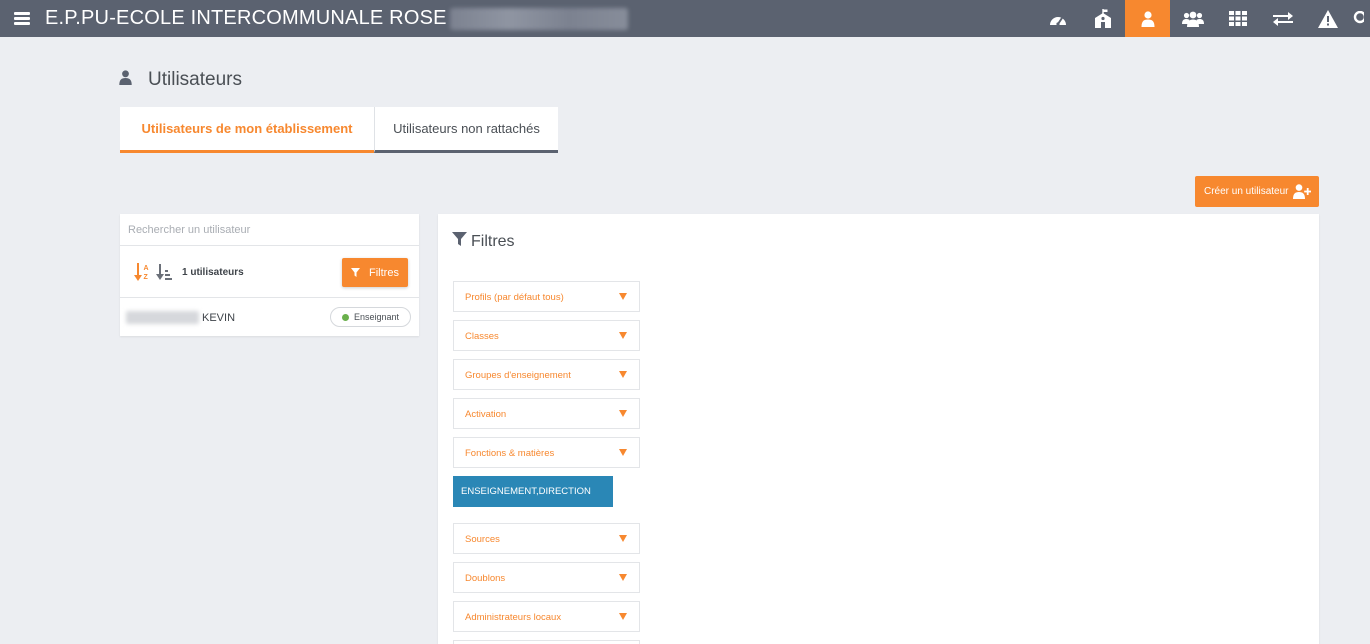 The width and height of the screenshot is (1370, 644). Describe the element at coordinates (195, 79) in the screenshot. I see `page-title: Utilisateurs` at that location.